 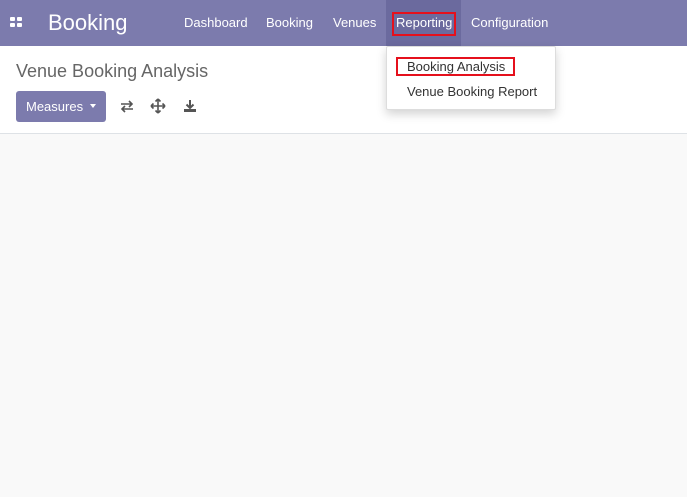 I want to click on menu-reporting: Reporting, so click(x=423, y=23).